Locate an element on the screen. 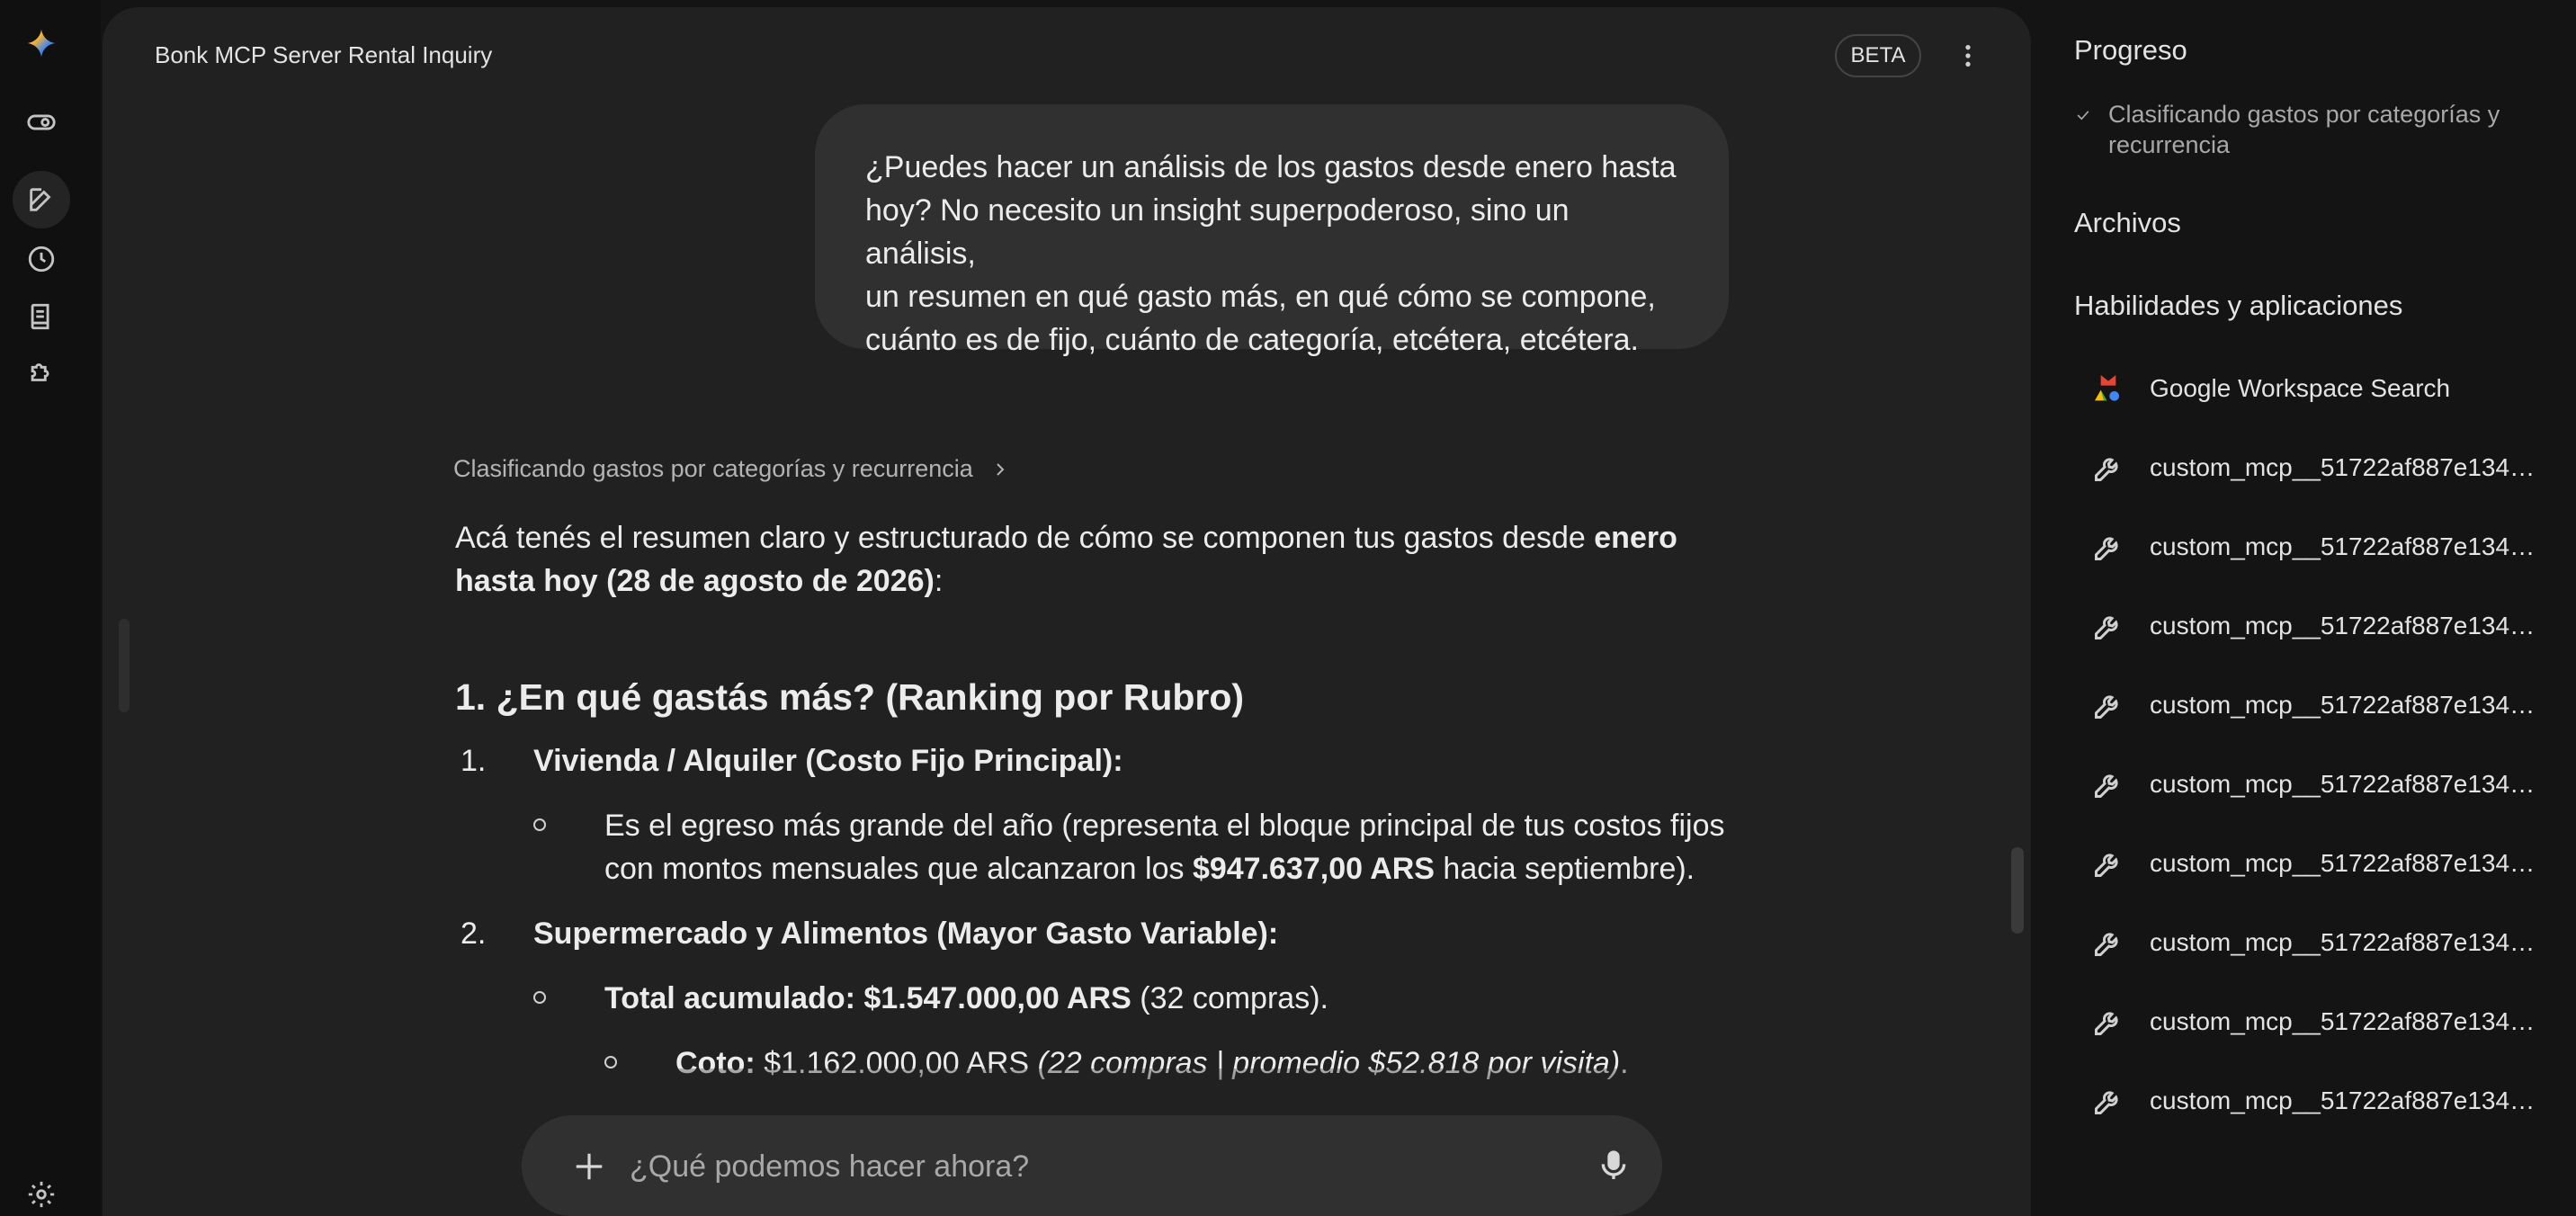 Image resolution: width=2576 pixels, height=1216 pixels. google-workspace-icon is located at coordinates (2108, 389).